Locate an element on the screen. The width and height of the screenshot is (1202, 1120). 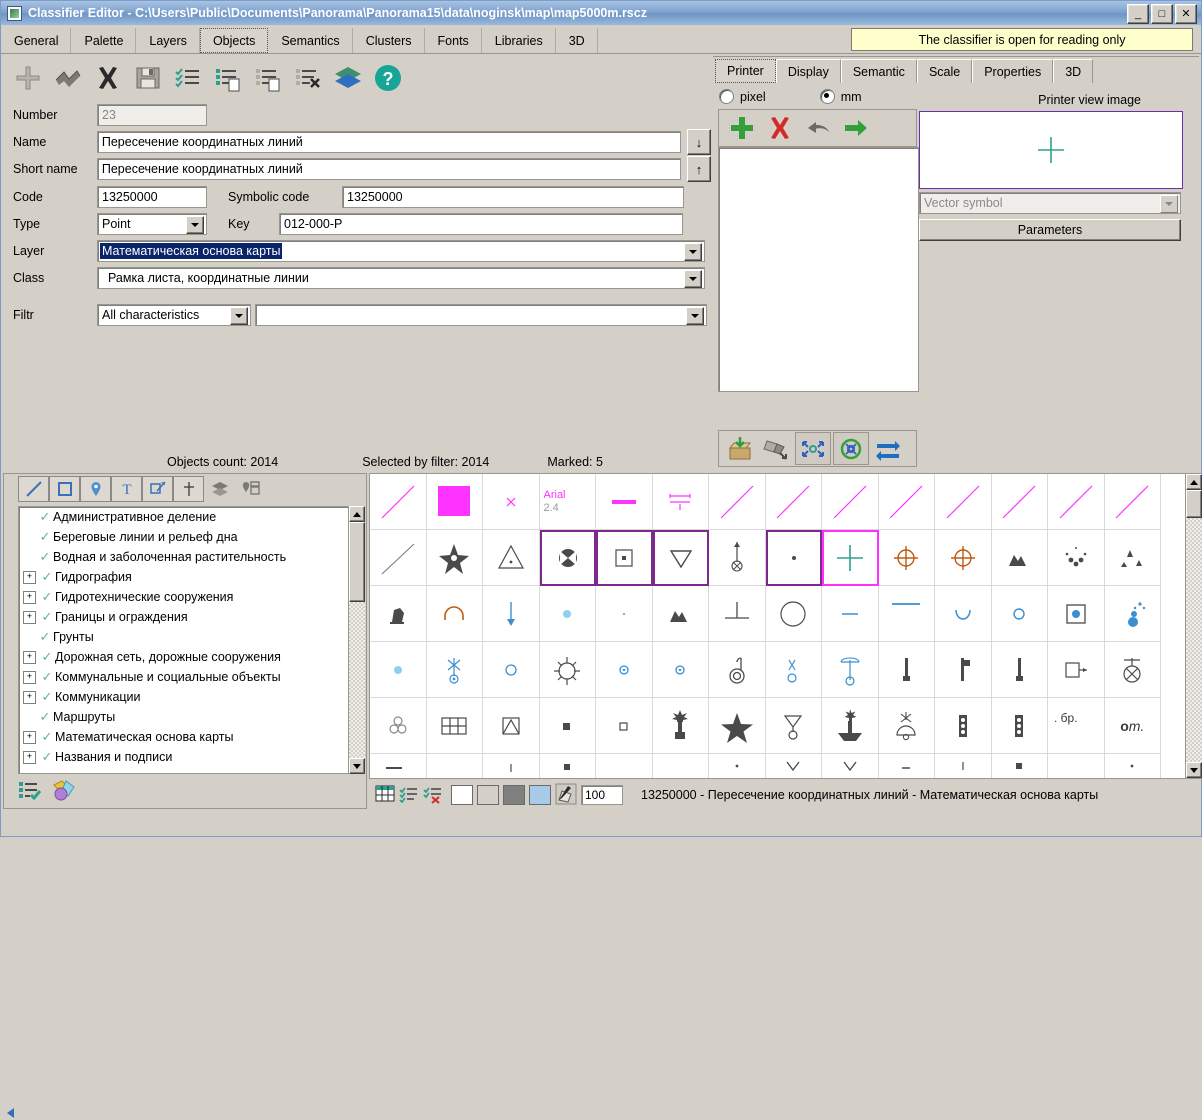
apply-icon is located at coordinates (856, 128).